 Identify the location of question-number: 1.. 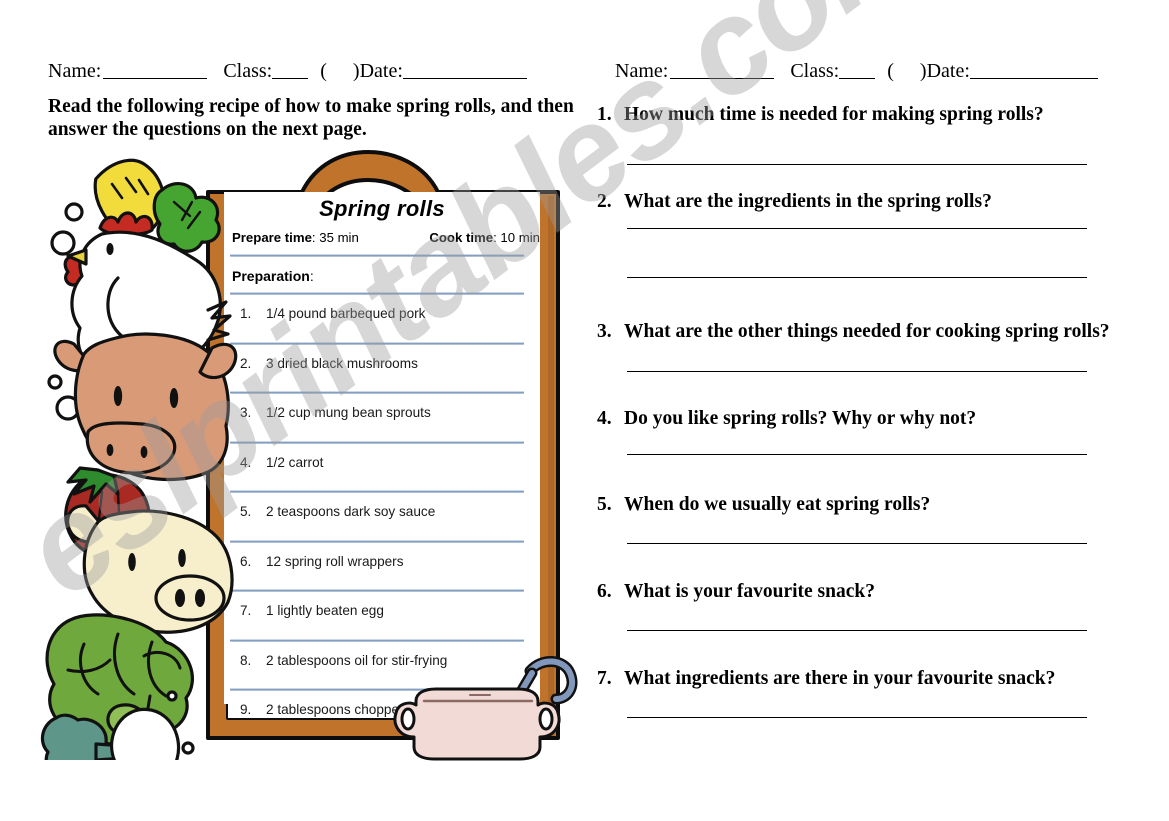
(604, 114).